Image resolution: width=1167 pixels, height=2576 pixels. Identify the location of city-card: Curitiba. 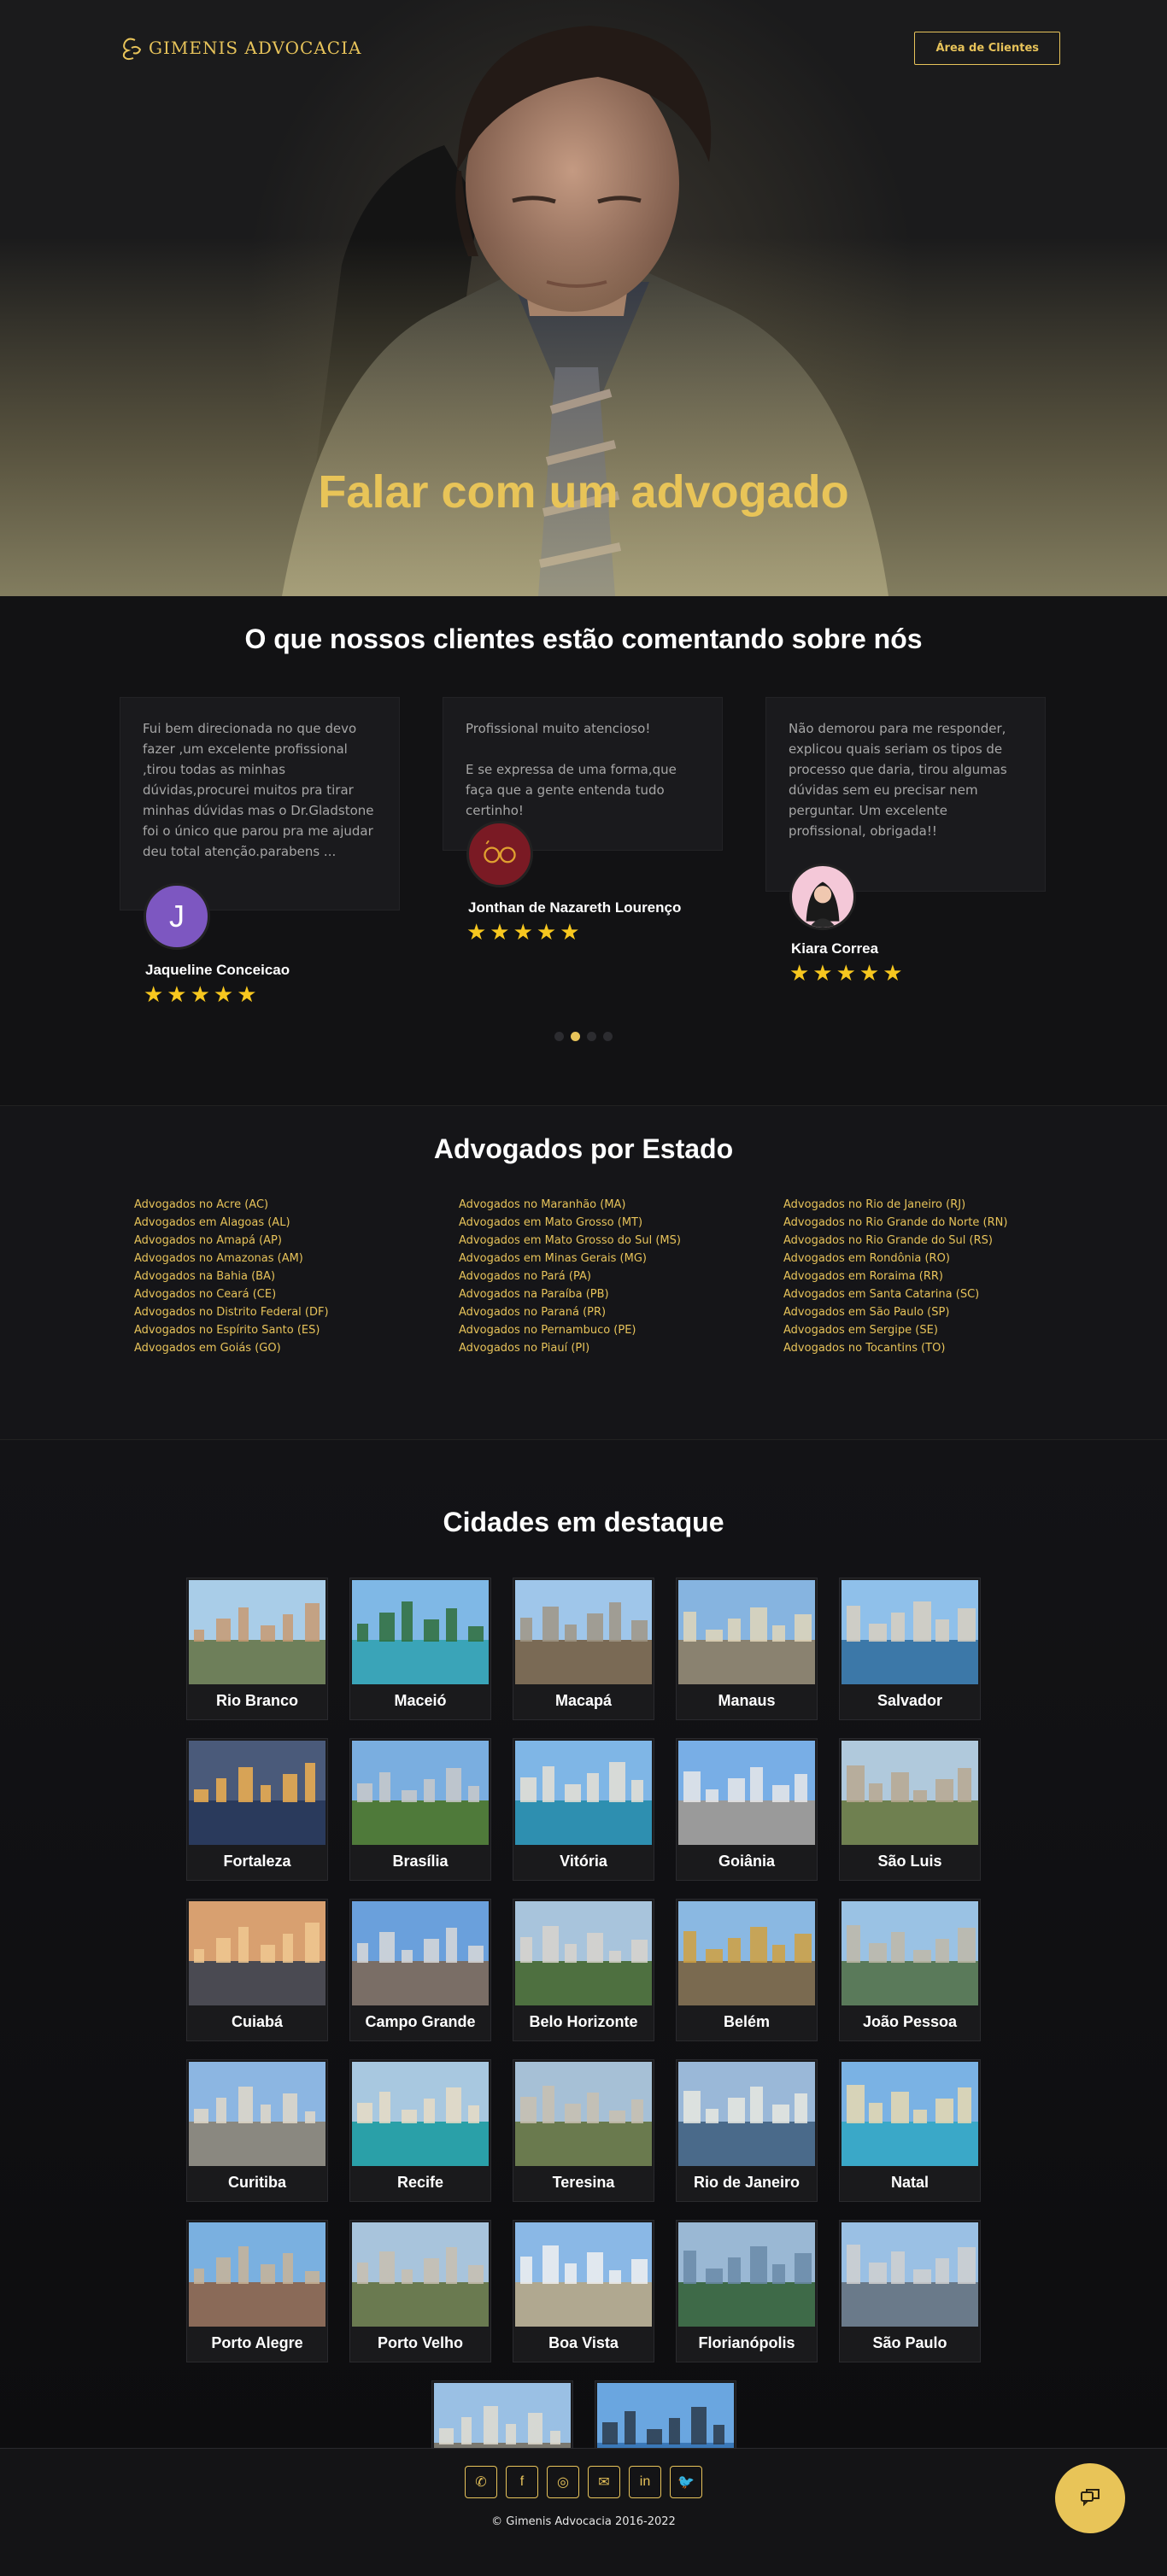
(257, 2130).